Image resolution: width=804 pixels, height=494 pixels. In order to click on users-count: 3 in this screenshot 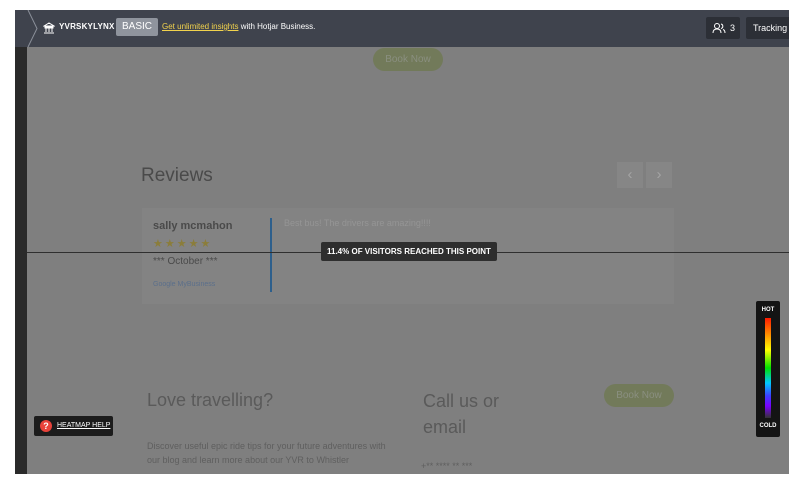, I will do `click(733, 28)`.